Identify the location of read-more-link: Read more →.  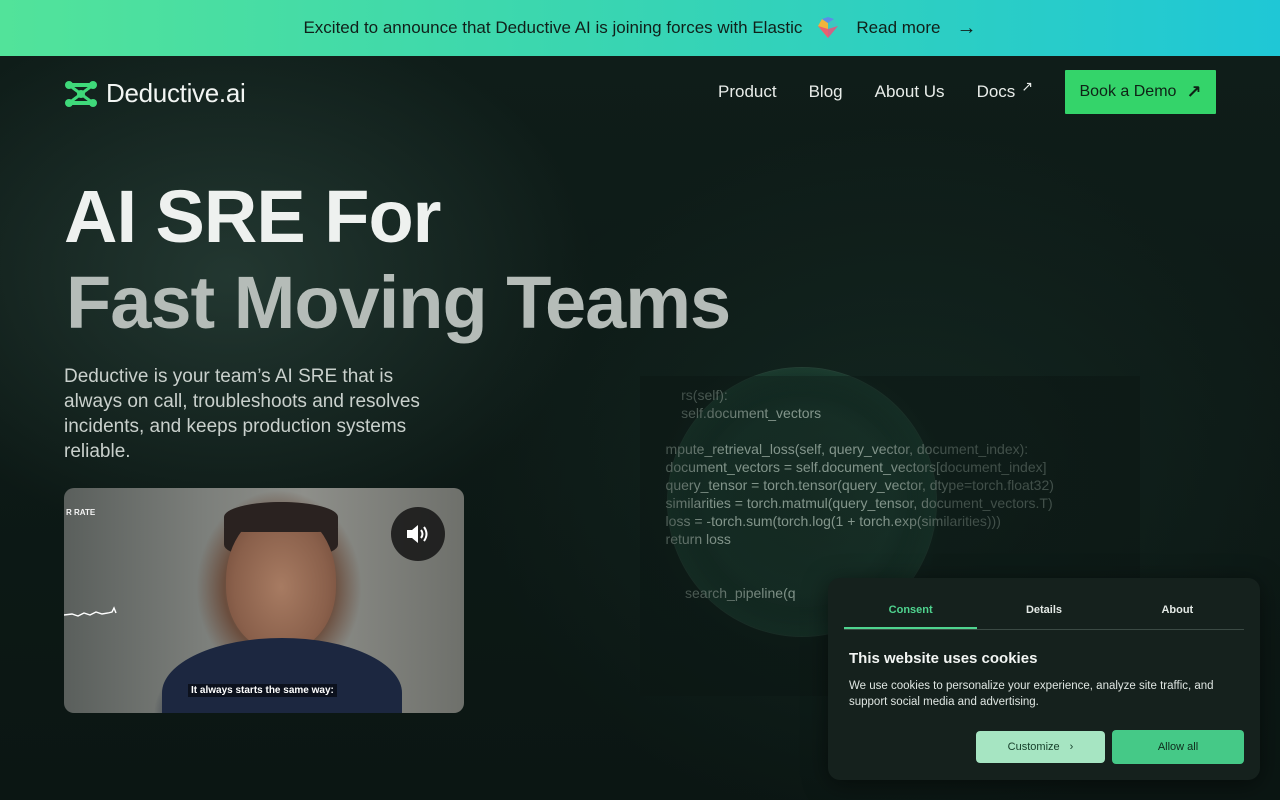
(916, 28).